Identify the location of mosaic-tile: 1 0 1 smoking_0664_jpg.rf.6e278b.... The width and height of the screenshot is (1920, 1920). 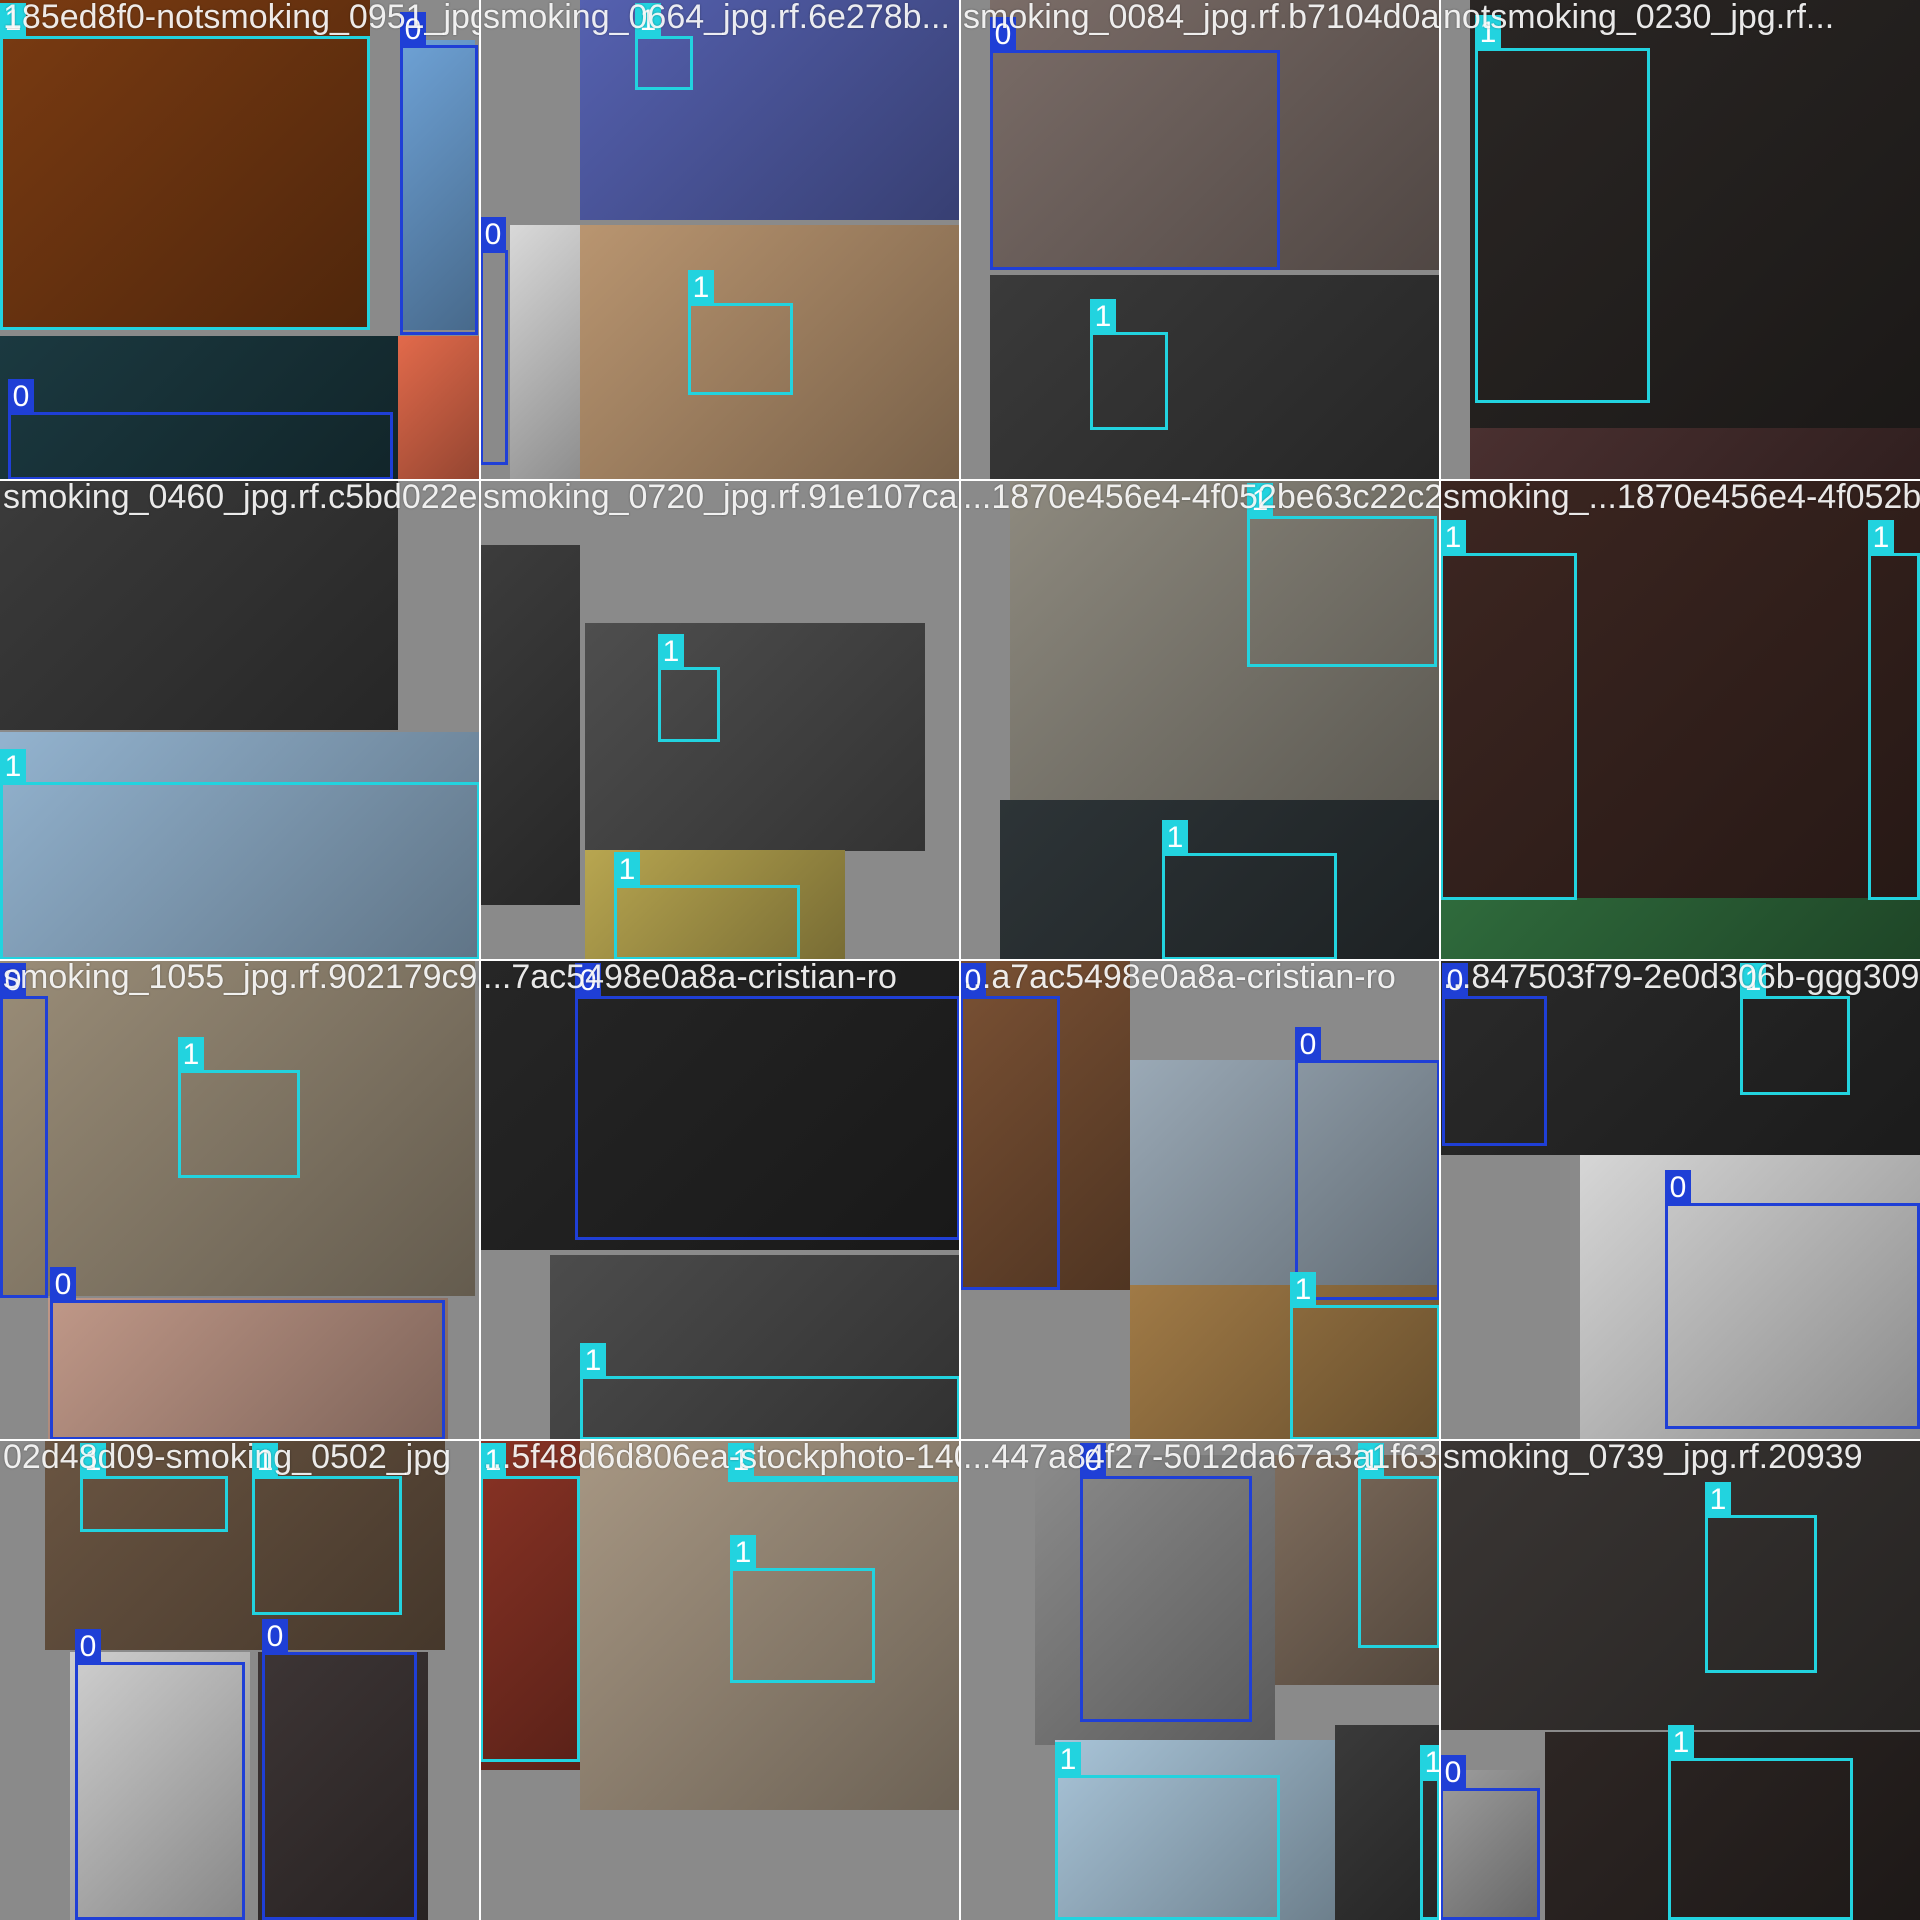
(720, 240).